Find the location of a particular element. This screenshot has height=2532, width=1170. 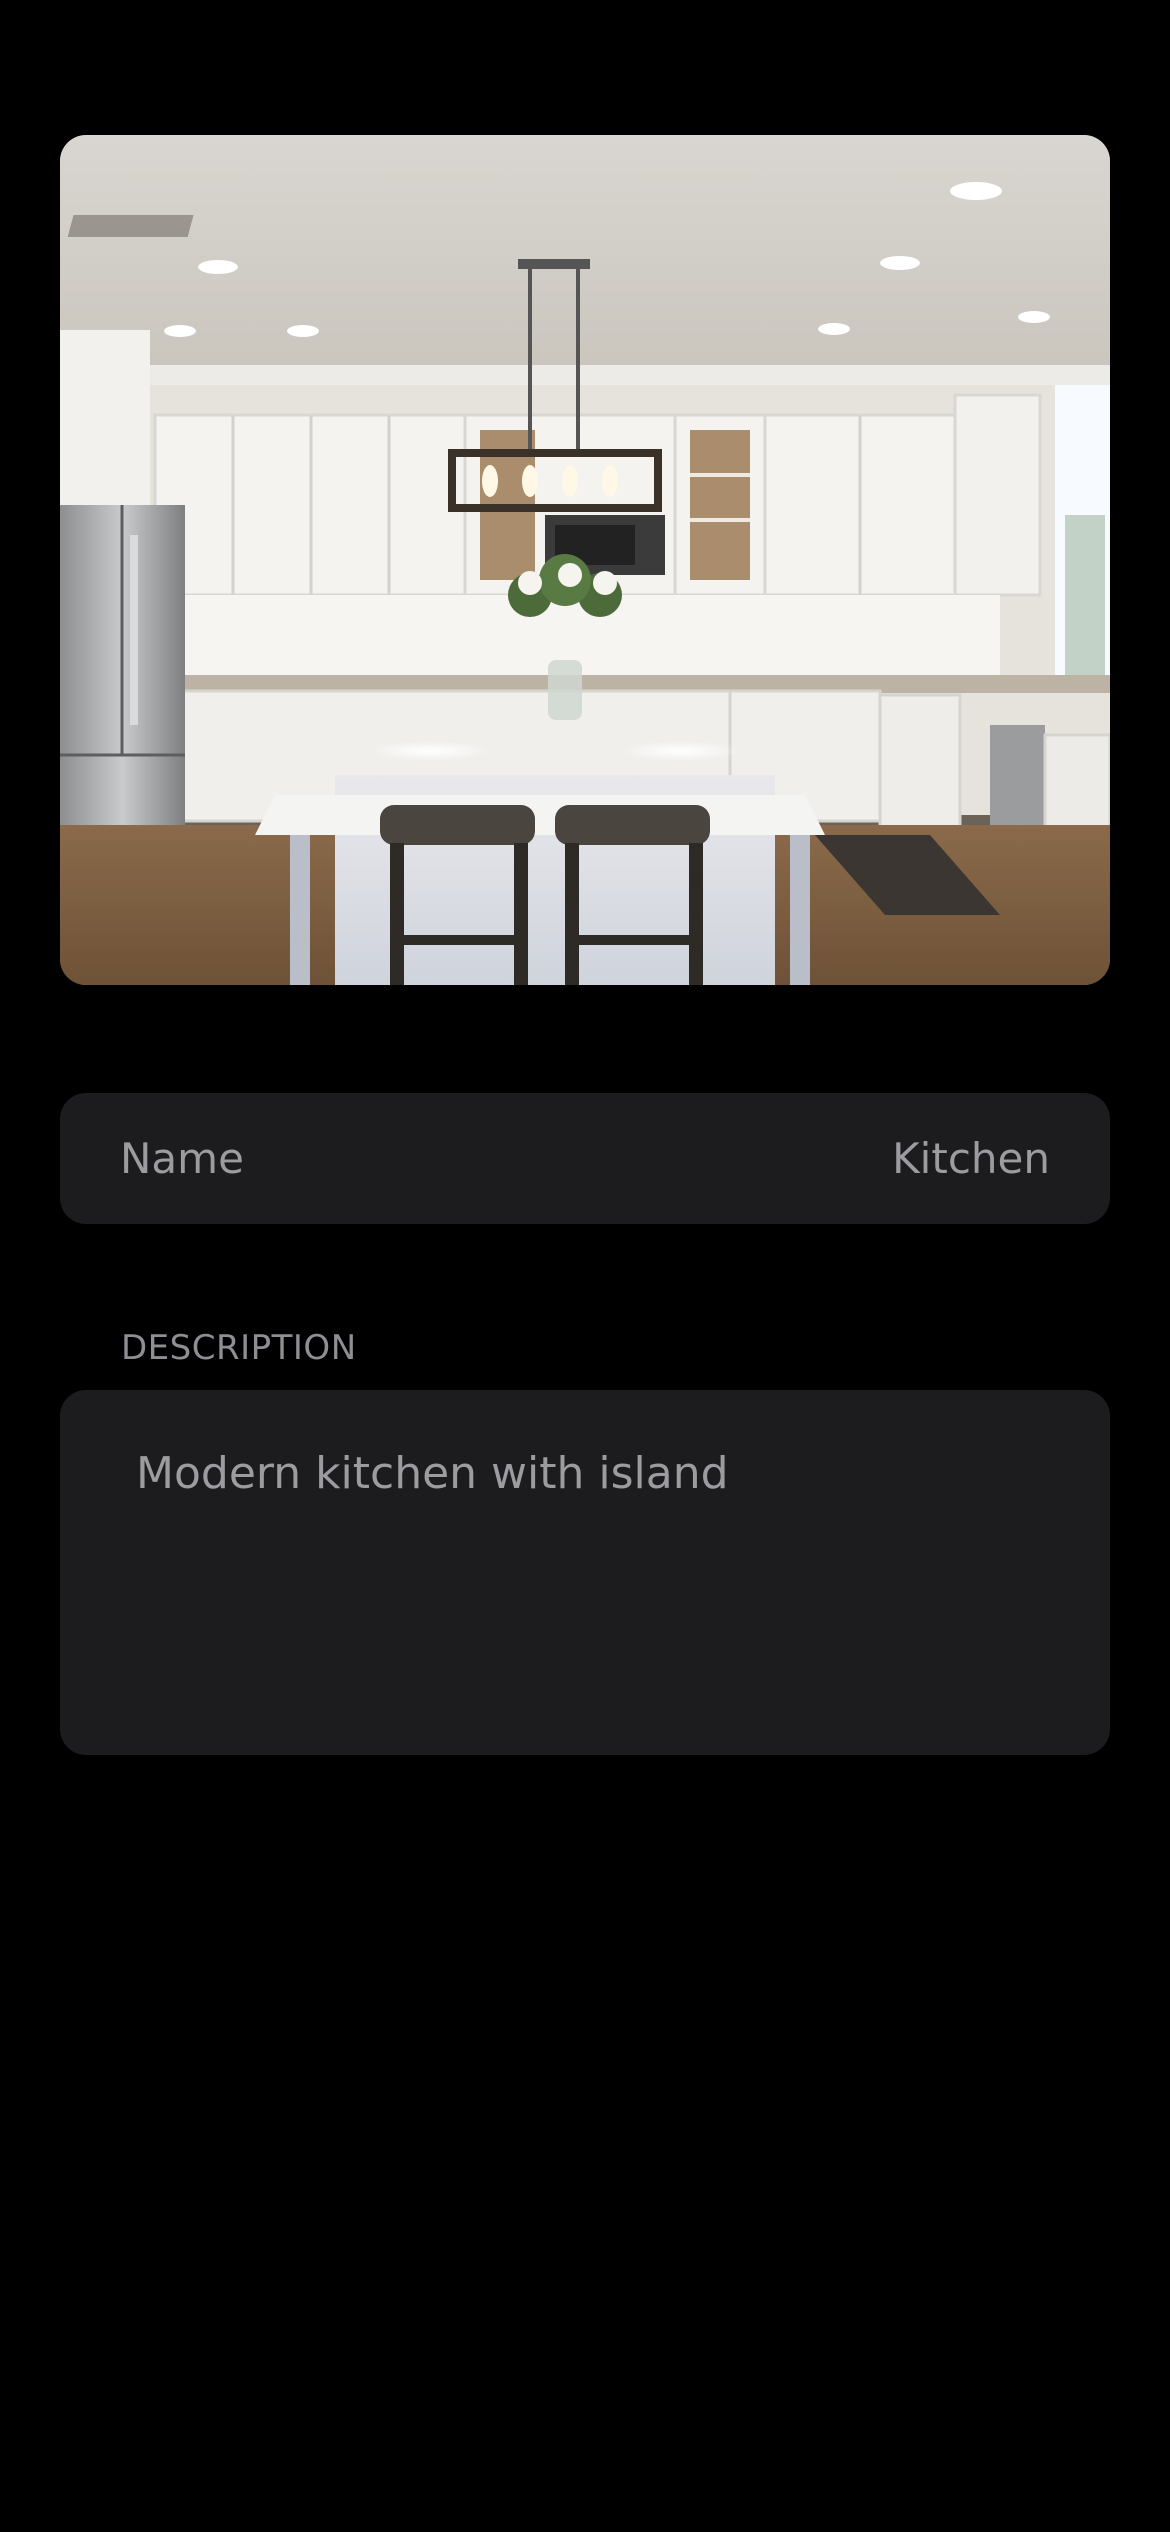

name-value: Kitchen is located at coordinates (971, 1158).